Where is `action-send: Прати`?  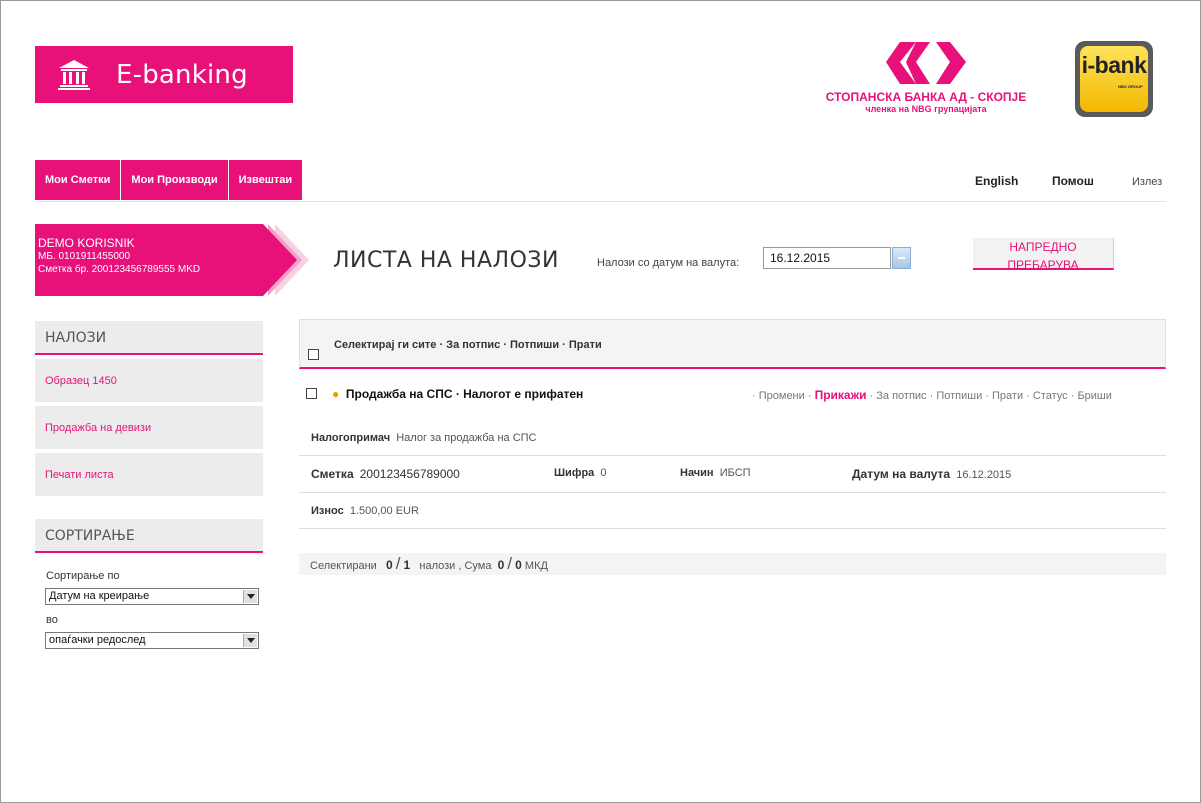 action-send: Прати is located at coordinates (1007, 396).